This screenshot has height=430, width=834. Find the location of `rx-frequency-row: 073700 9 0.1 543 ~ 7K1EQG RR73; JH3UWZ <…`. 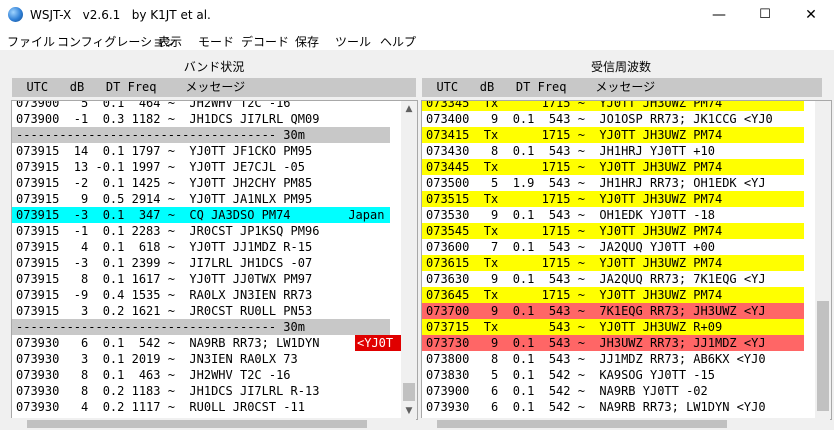

rx-frequency-row: 073700 9 0.1 543 ~ 7K1EQG RR73; JH3UWZ <… is located at coordinates (618, 311).